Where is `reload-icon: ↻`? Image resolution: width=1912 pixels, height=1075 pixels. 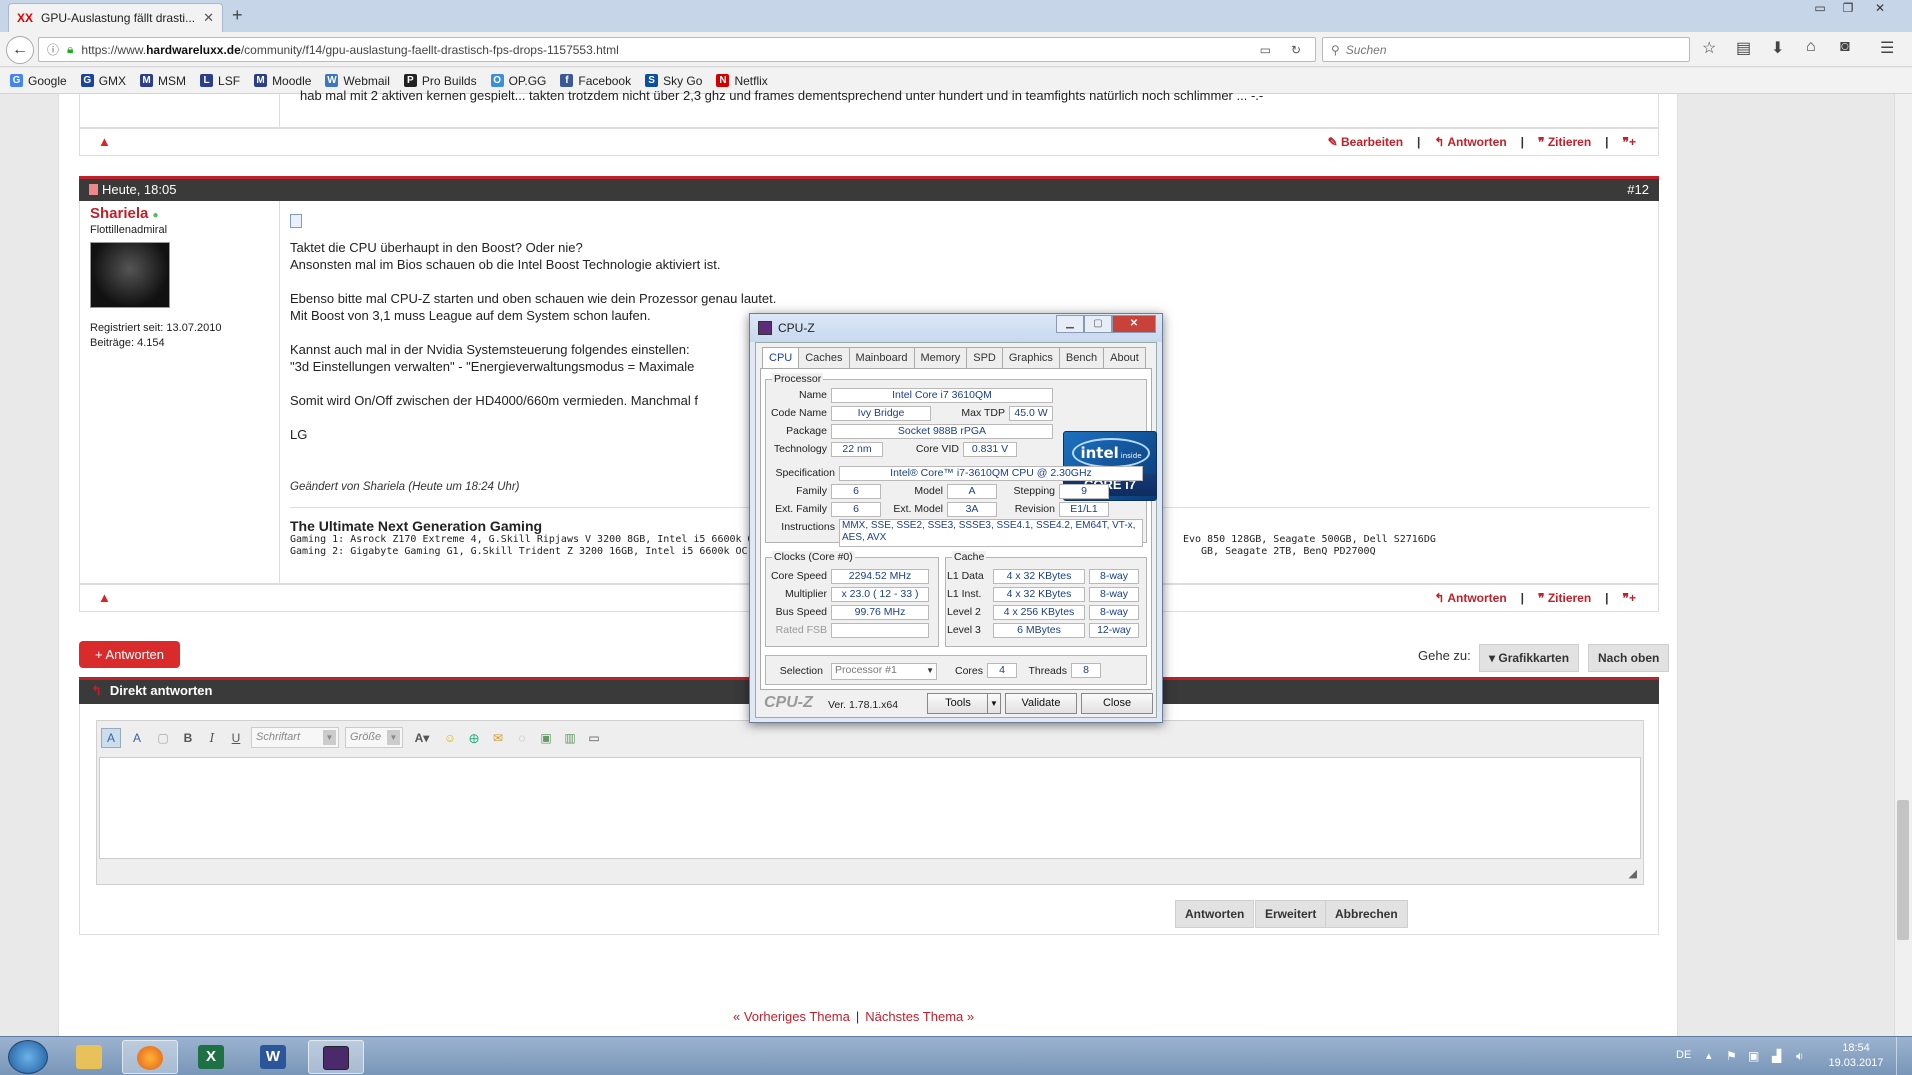 reload-icon: ↻ is located at coordinates (1296, 50).